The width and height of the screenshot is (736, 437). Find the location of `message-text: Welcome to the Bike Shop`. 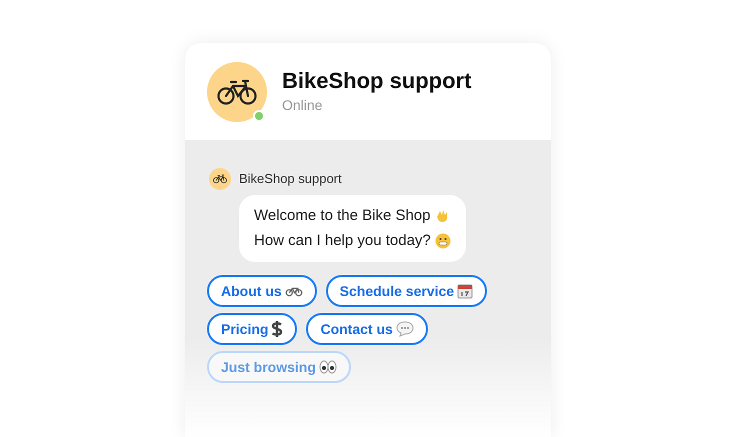

message-text: Welcome to the Bike Shop is located at coordinates (342, 216).